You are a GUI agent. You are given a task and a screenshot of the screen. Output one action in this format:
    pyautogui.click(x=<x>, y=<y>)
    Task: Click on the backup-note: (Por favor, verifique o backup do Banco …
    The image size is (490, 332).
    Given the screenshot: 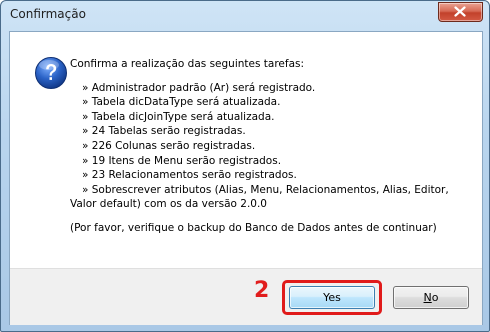 What is the action you would take?
    pyautogui.click(x=253, y=227)
    